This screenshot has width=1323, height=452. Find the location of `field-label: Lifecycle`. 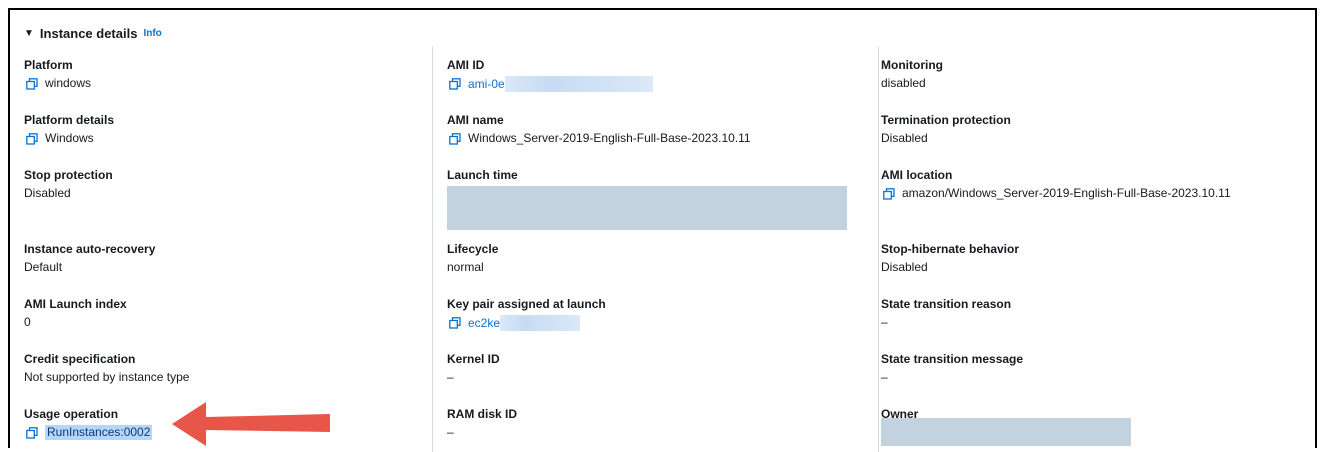

field-label: Lifecycle is located at coordinates (473, 249).